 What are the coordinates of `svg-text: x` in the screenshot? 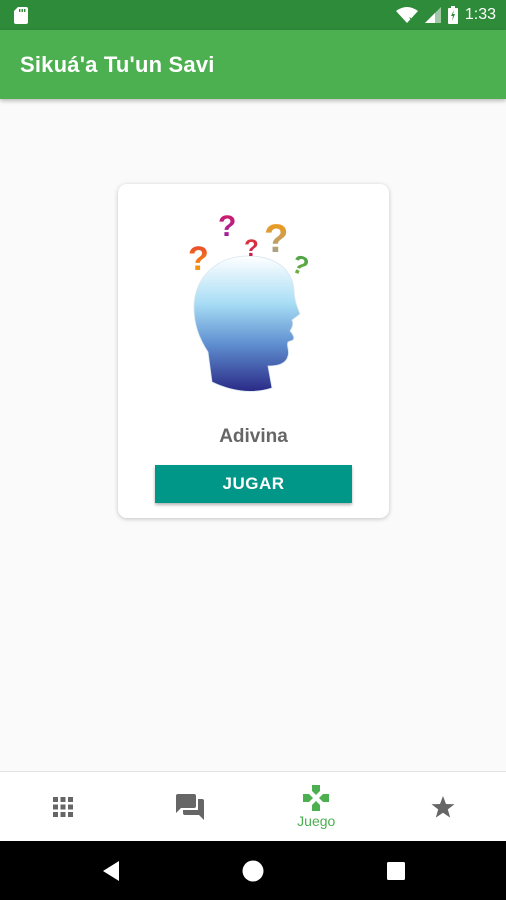 It's located at (411, 19).